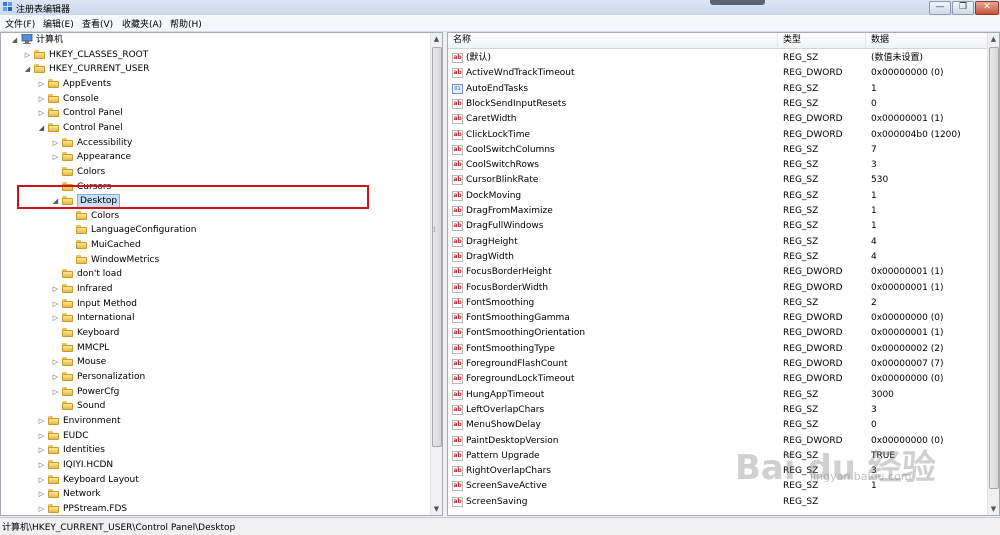 This screenshot has height=535, width=1000. What do you see at coordinates (718, 425) in the screenshot?
I see `value-row: ab MenuShowDelay REG_SZ 0` at bounding box center [718, 425].